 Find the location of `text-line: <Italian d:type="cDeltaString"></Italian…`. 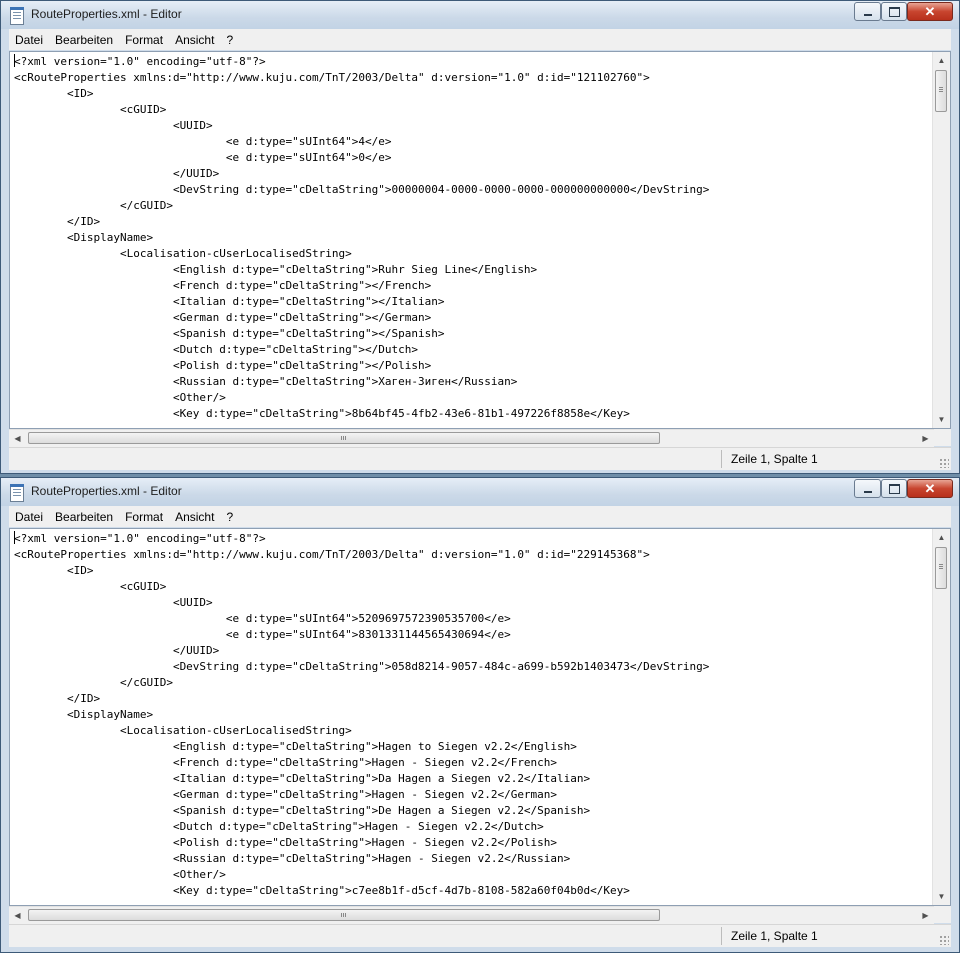

text-line: <Italian d:type="cDeltaString"></Italian… is located at coordinates (473, 302).